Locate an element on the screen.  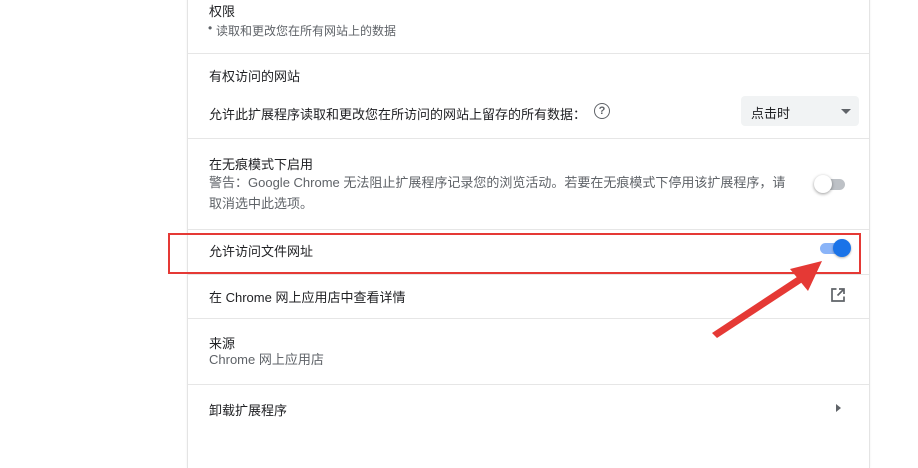
site-access-selected: 点击时 is located at coordinates (771, 113).